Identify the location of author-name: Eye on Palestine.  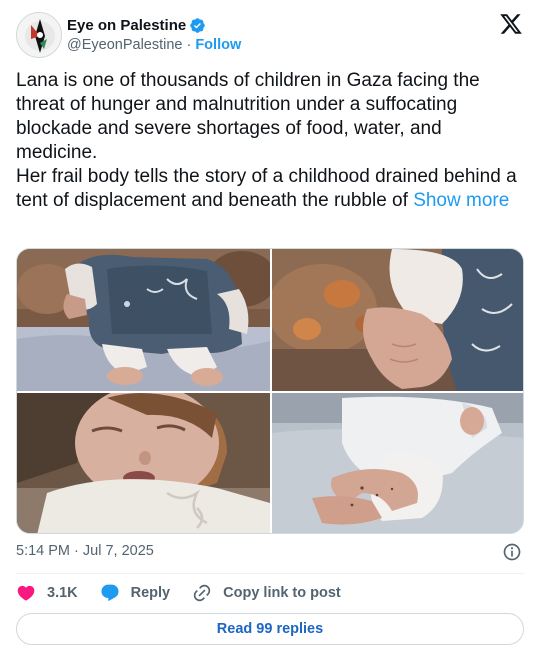
(126, 25).